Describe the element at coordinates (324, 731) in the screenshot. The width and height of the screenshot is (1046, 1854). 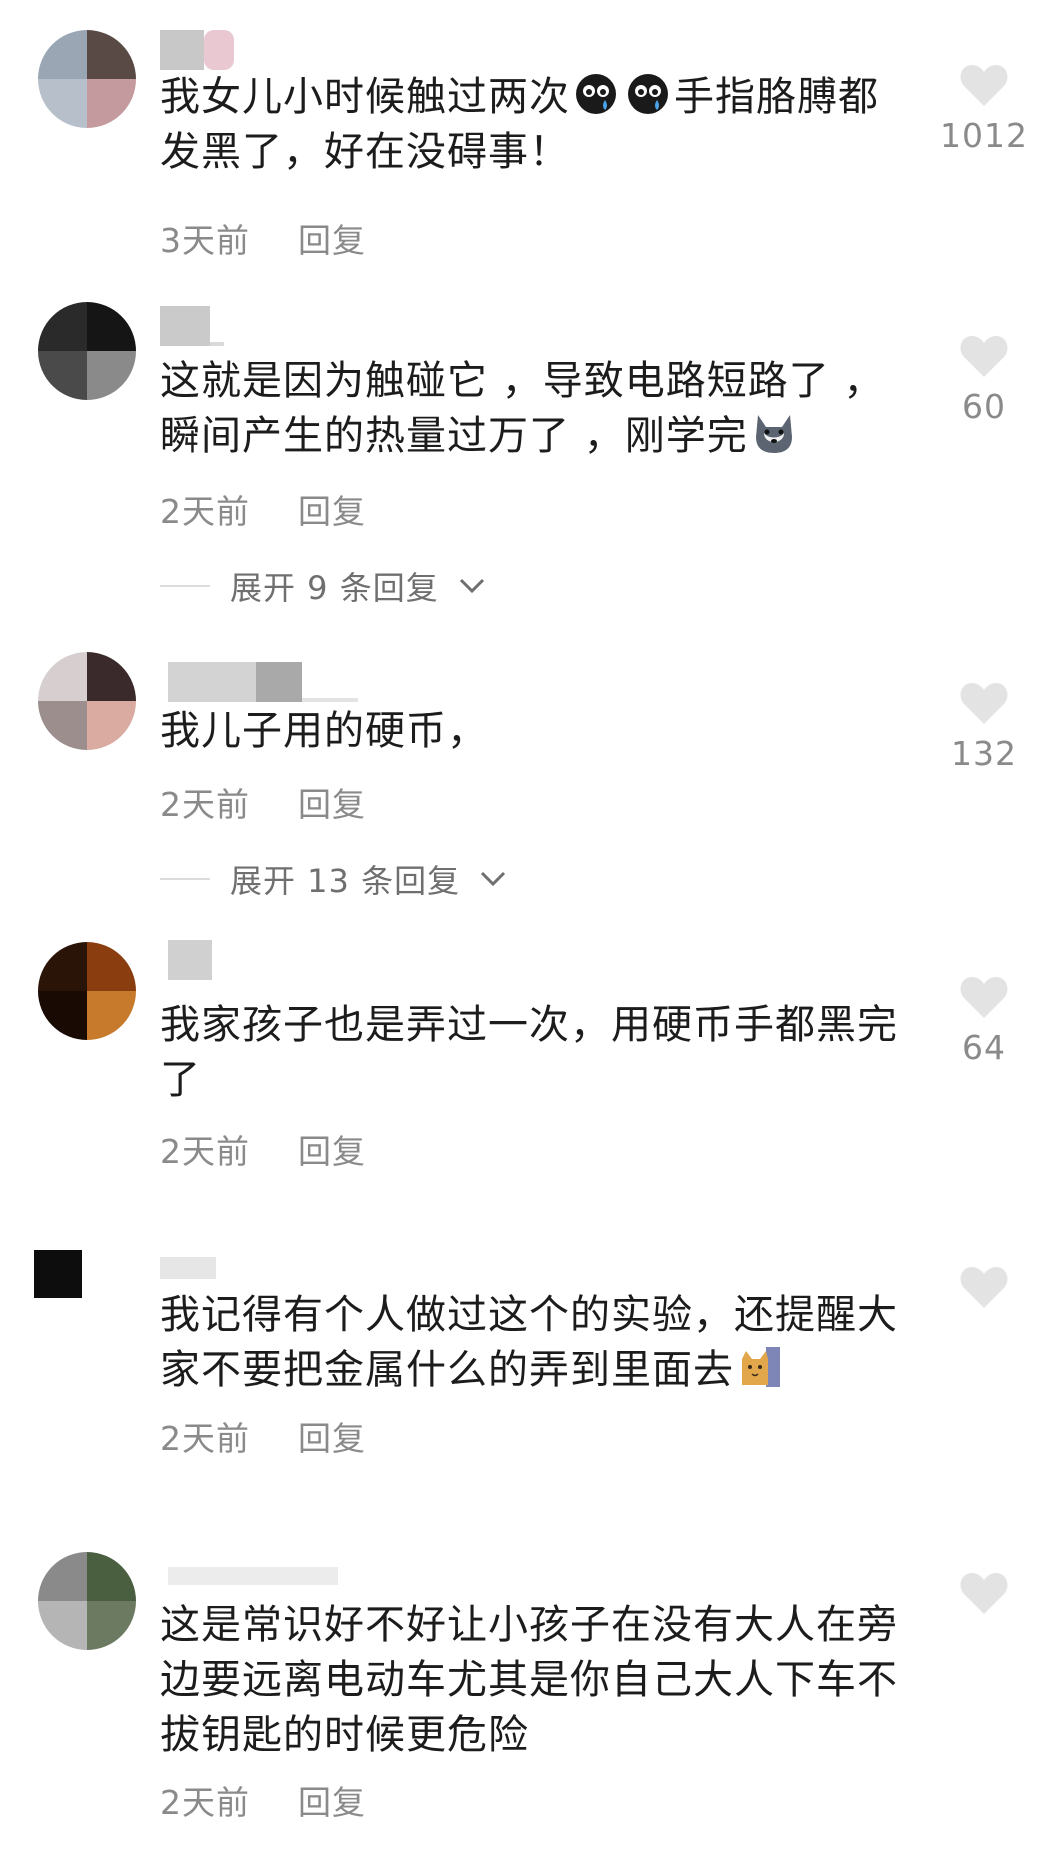
I see `comment-text-part: 我儿子用的硬币，` at that location.